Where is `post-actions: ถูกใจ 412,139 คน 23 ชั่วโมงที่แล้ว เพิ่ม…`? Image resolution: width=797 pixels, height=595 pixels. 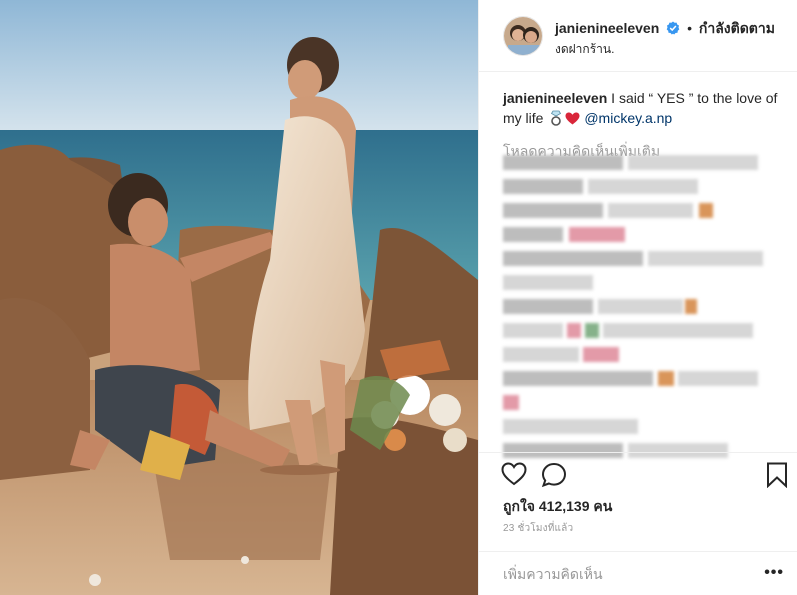
post-actions: ถูกใจ 412,139 คน 23 ชั่วโมงที่แล้ว เพิ่ม… is located at coordinates (638, 520).